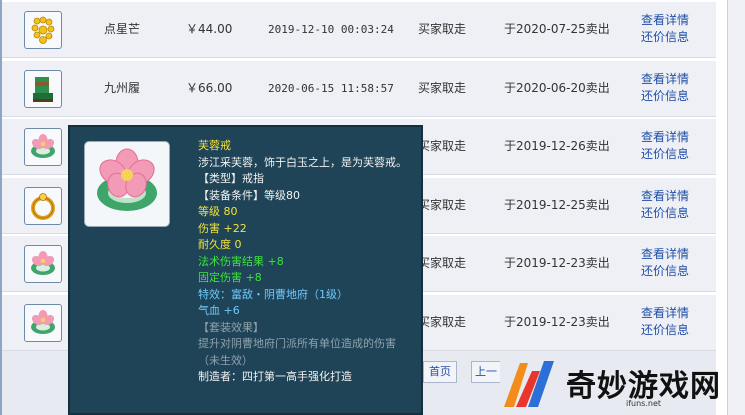  I want to click on item-description: 涉江采芙蓉，饰于白玉之上，是为芙蓉戒。, so click(302, 162).